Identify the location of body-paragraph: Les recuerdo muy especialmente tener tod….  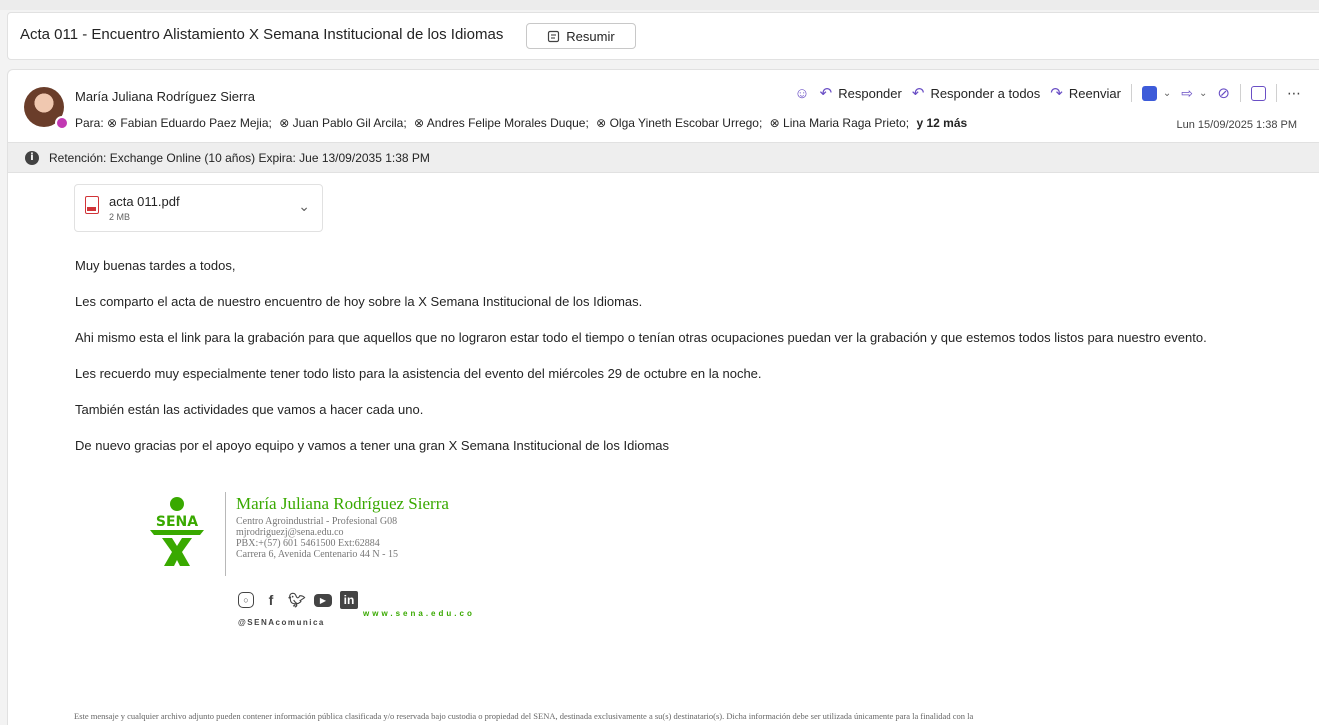
(418, 373).